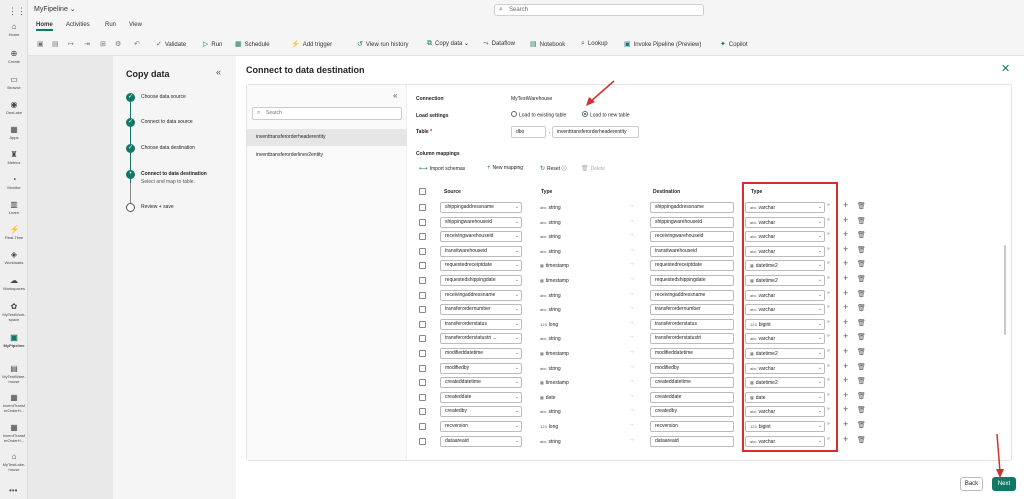  Describe the element at coordinates (14, 257) in the screenshot. I see `nav-item: ◈ Workloads` at that location.